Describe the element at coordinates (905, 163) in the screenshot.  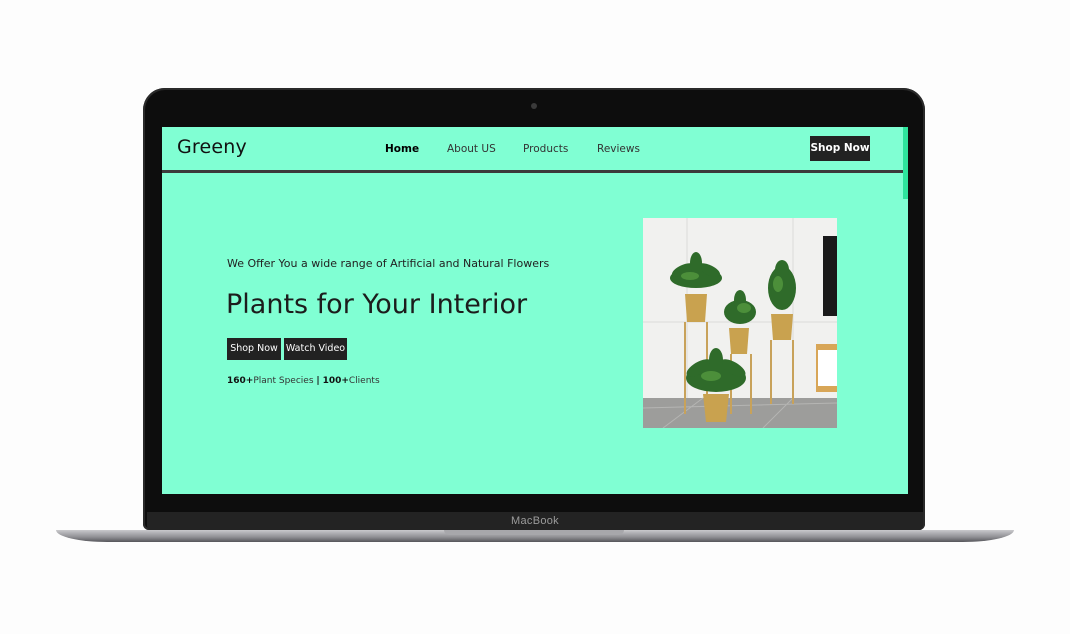
I see `scrollbar-accent` at that location.